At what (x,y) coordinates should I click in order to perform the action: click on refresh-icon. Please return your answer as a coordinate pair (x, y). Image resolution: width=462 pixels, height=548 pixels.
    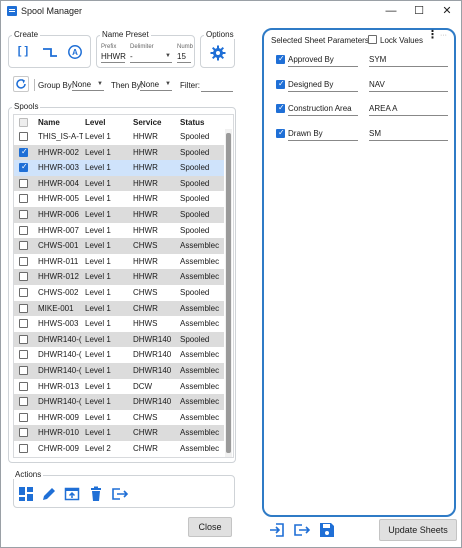
    Looking at the image, I should click on (21, 84).